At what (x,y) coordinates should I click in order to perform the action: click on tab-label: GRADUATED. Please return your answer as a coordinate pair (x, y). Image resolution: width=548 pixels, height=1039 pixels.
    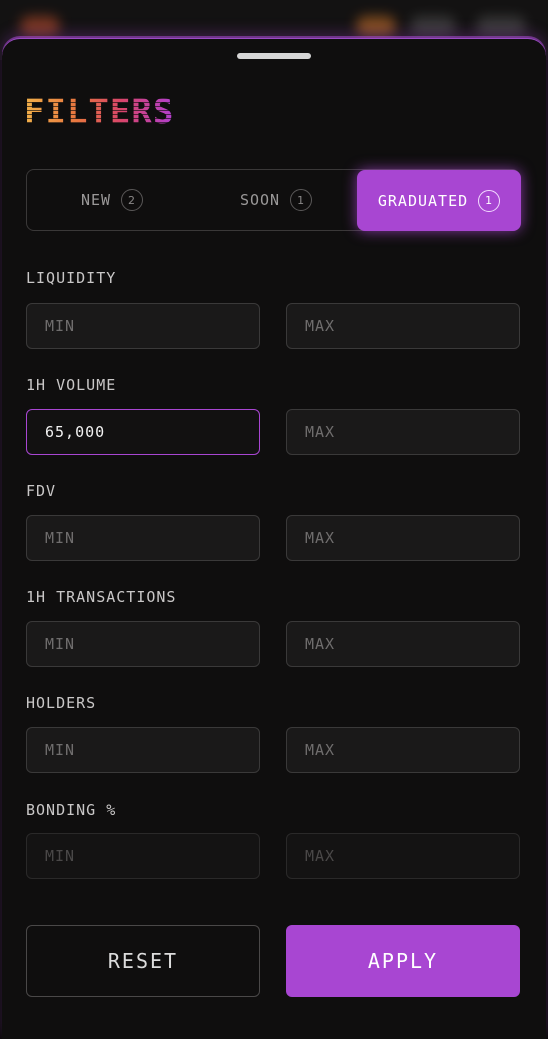
    Looking at the image, I should click on (423, 200).